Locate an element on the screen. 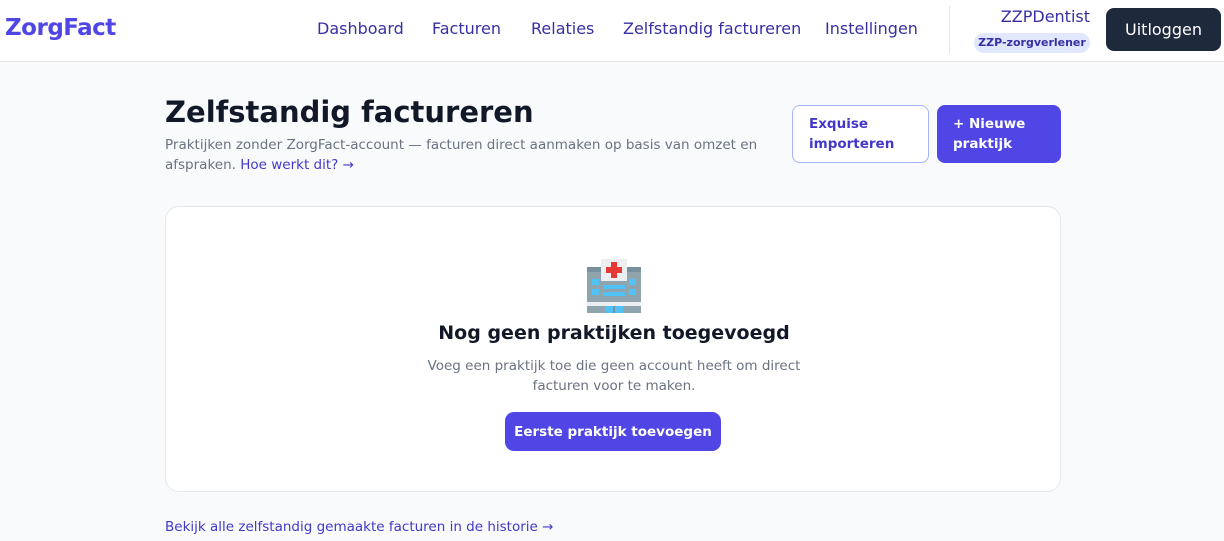 This screenshot has width=1224, height=541. header-divider is located at coordinates (949, 30).